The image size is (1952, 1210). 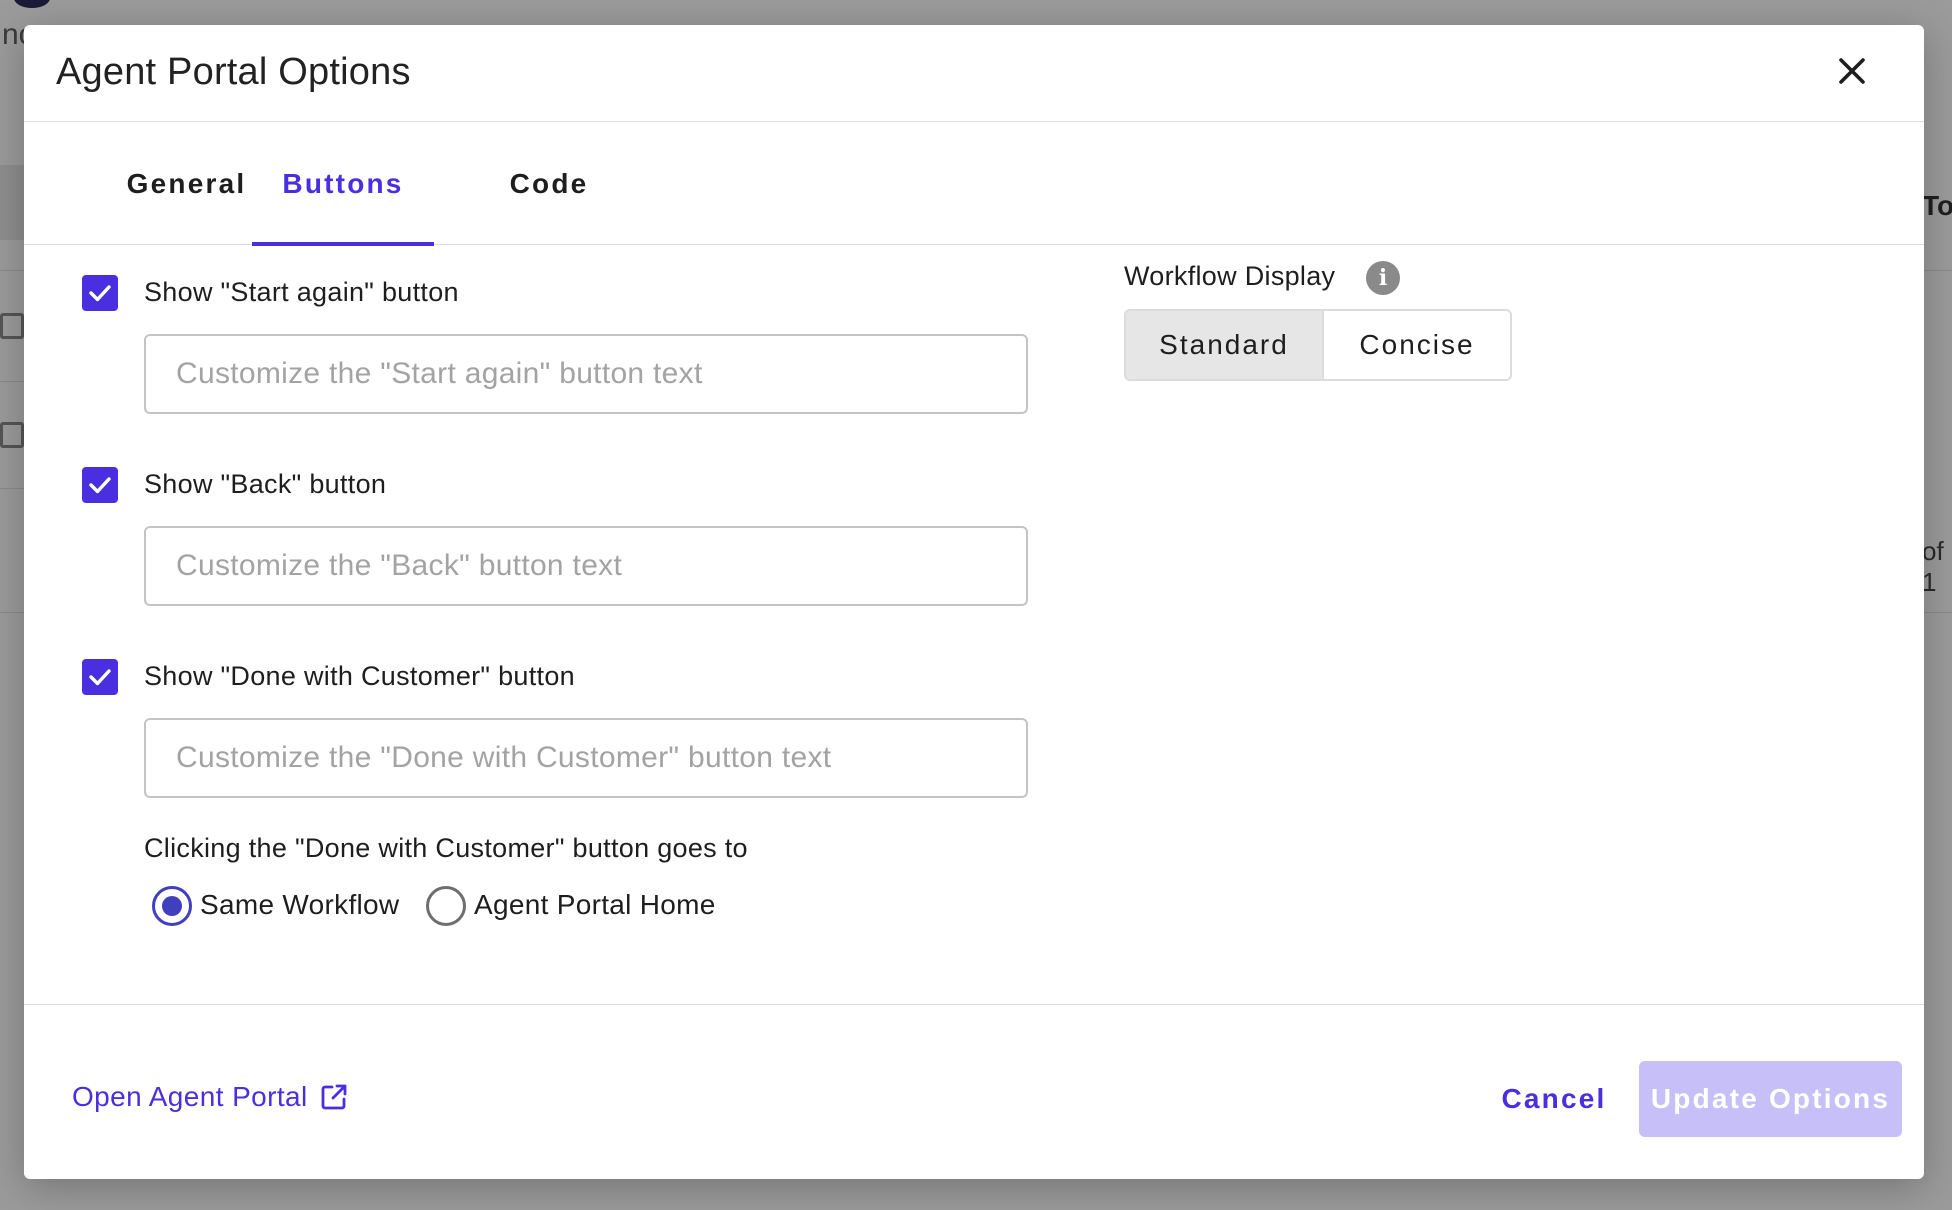 What do you see at coordinates (586, 566) in the screenshot?
I see `back-text-input` at bounding box center [586, 566].